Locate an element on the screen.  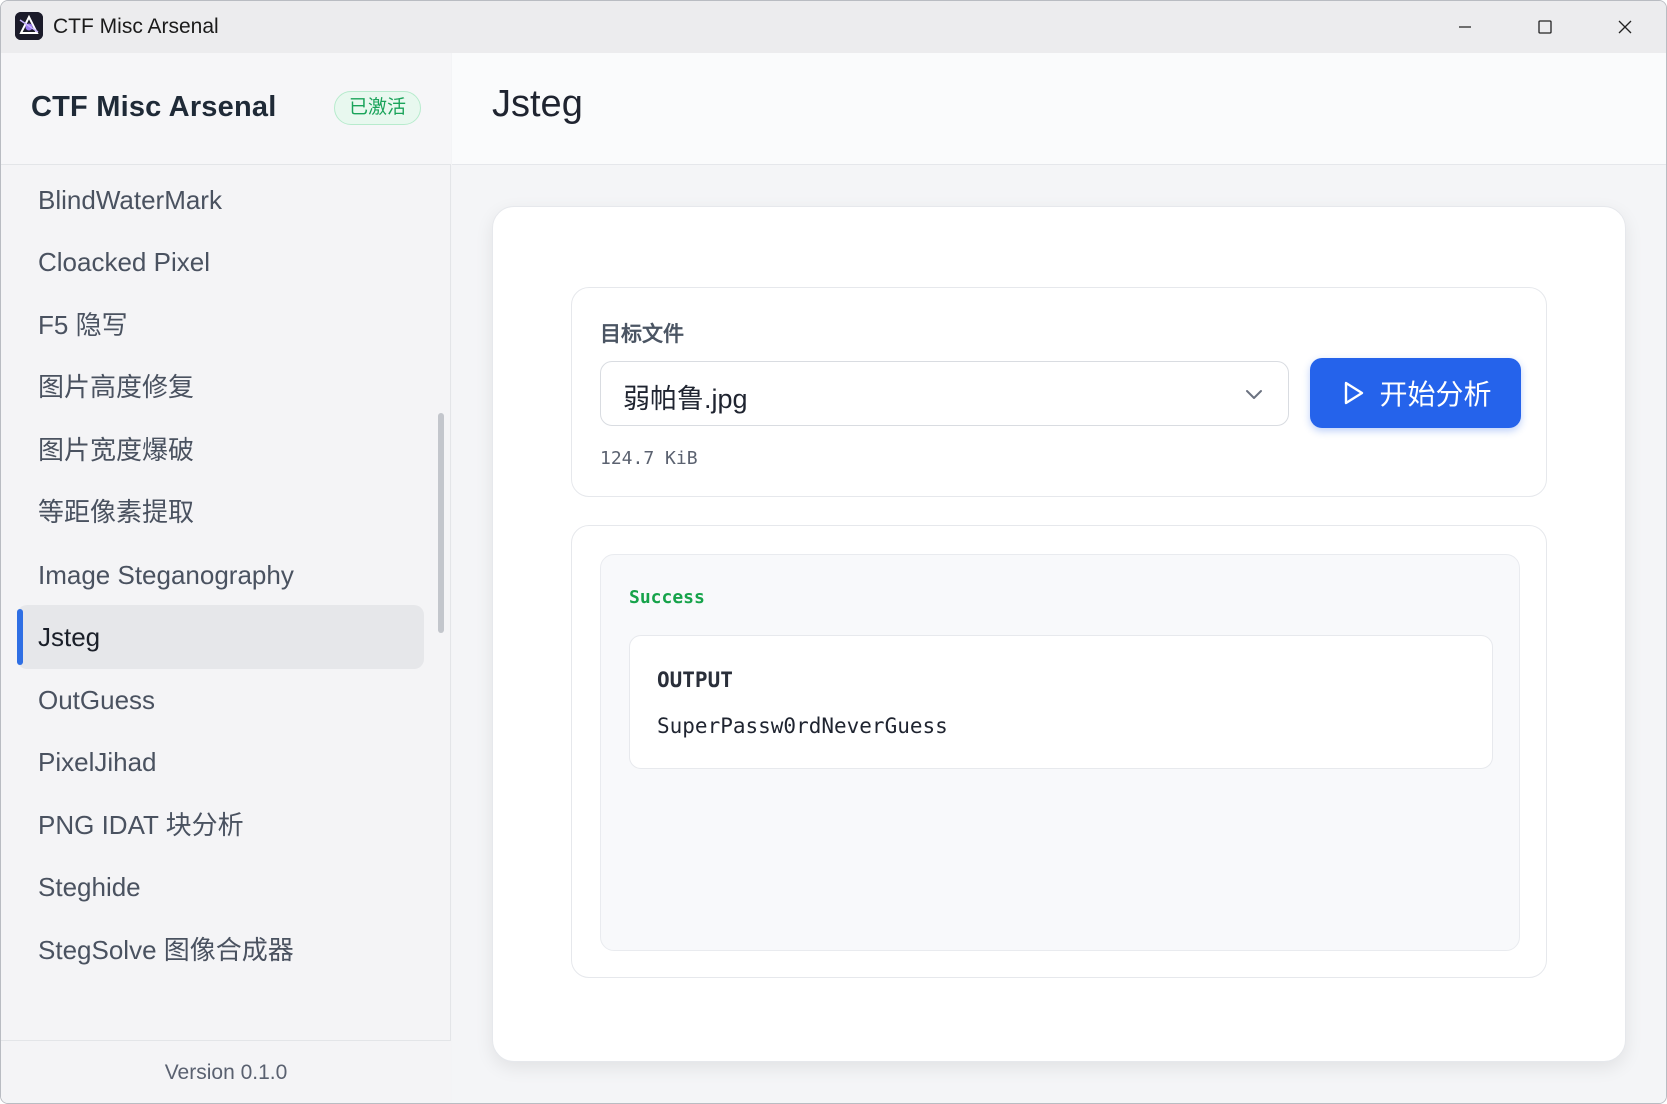
sidebar-footer: Version 0.1.0 is located at coordinates (226, 1071).